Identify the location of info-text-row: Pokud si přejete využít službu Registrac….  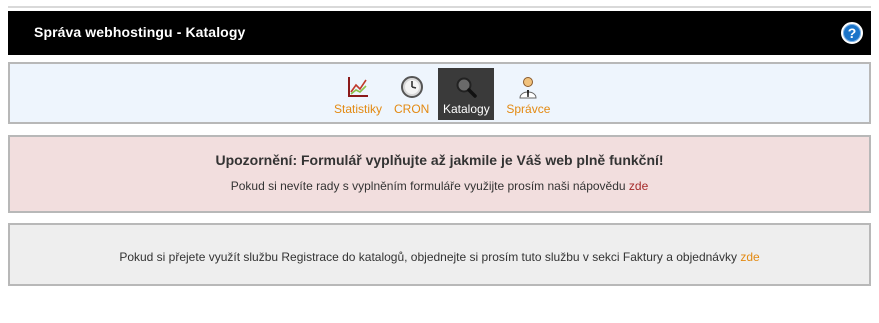
(439, 257).